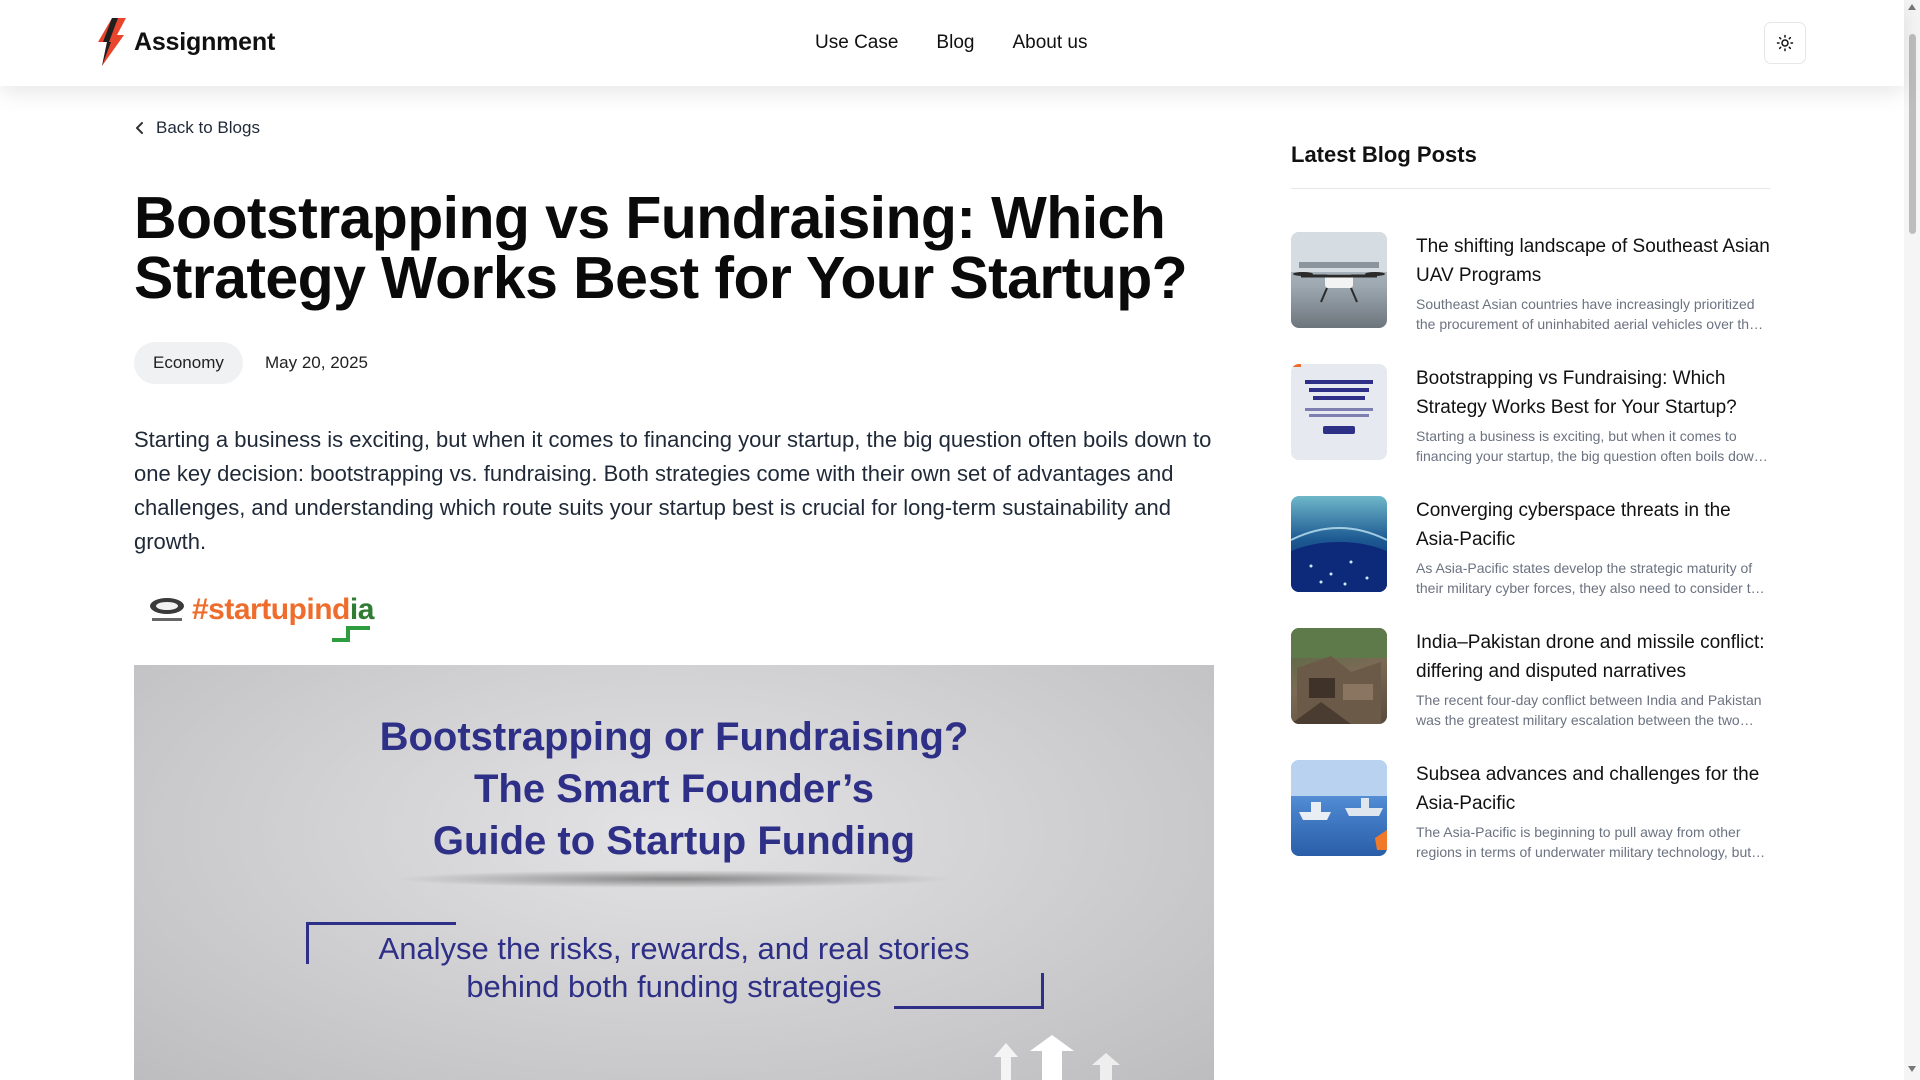 The image size is (1920, 1080). Describe the element at coordinates (674, 879) in the screenshot. I see `hero-shadow-decoration` at that location.